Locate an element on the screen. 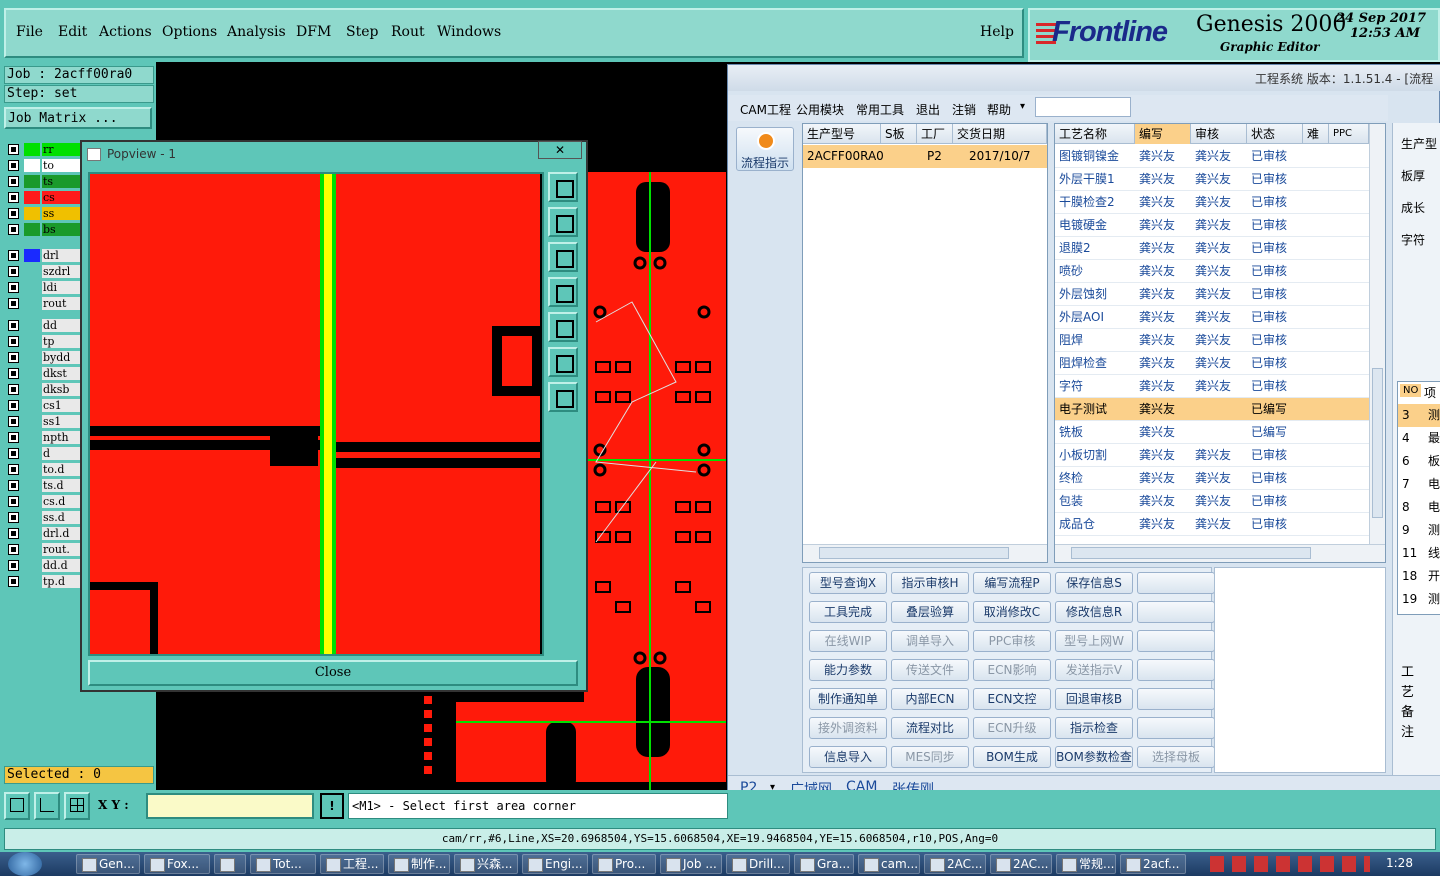  action-button: 回退审核B is located at coordinates (1094, 699).